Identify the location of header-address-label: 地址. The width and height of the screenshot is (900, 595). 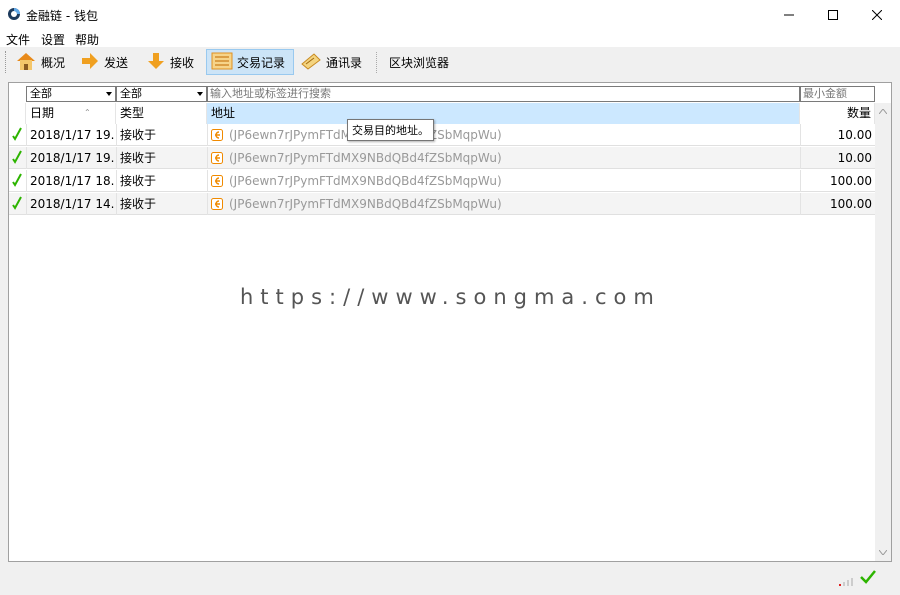
(223, 113).